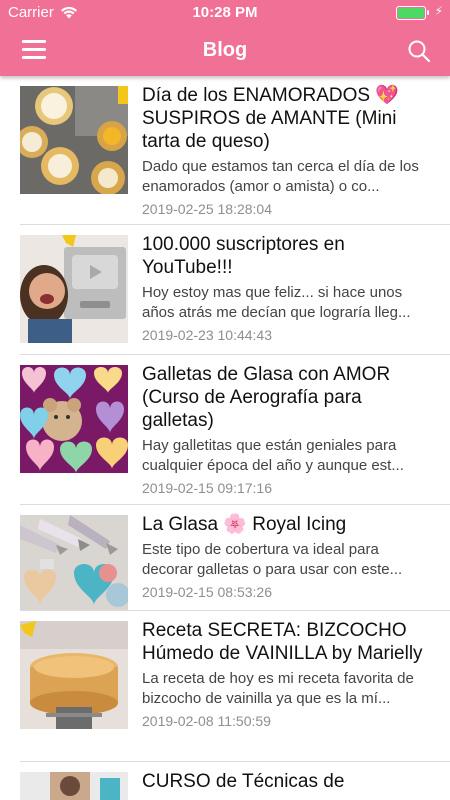  I want to click on post-date: 2019-02-15 09:17:16, so click(207, 488).